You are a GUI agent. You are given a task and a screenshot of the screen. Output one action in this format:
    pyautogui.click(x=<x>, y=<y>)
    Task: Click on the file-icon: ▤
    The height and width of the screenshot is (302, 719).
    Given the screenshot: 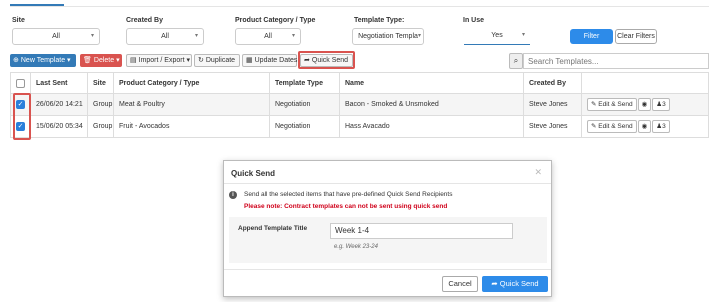 What is the action you would take?
    pyautogui.click(x=133, y=60)
    